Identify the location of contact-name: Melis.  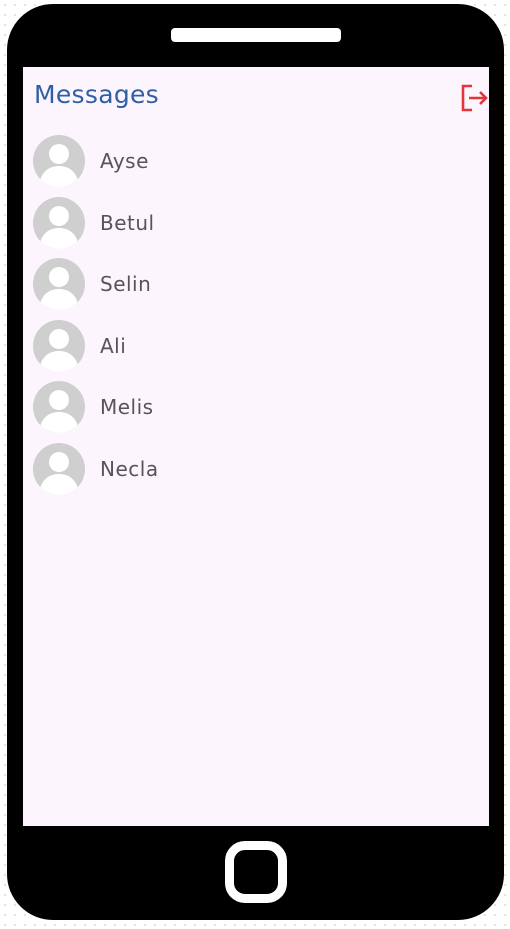
(127, 407).